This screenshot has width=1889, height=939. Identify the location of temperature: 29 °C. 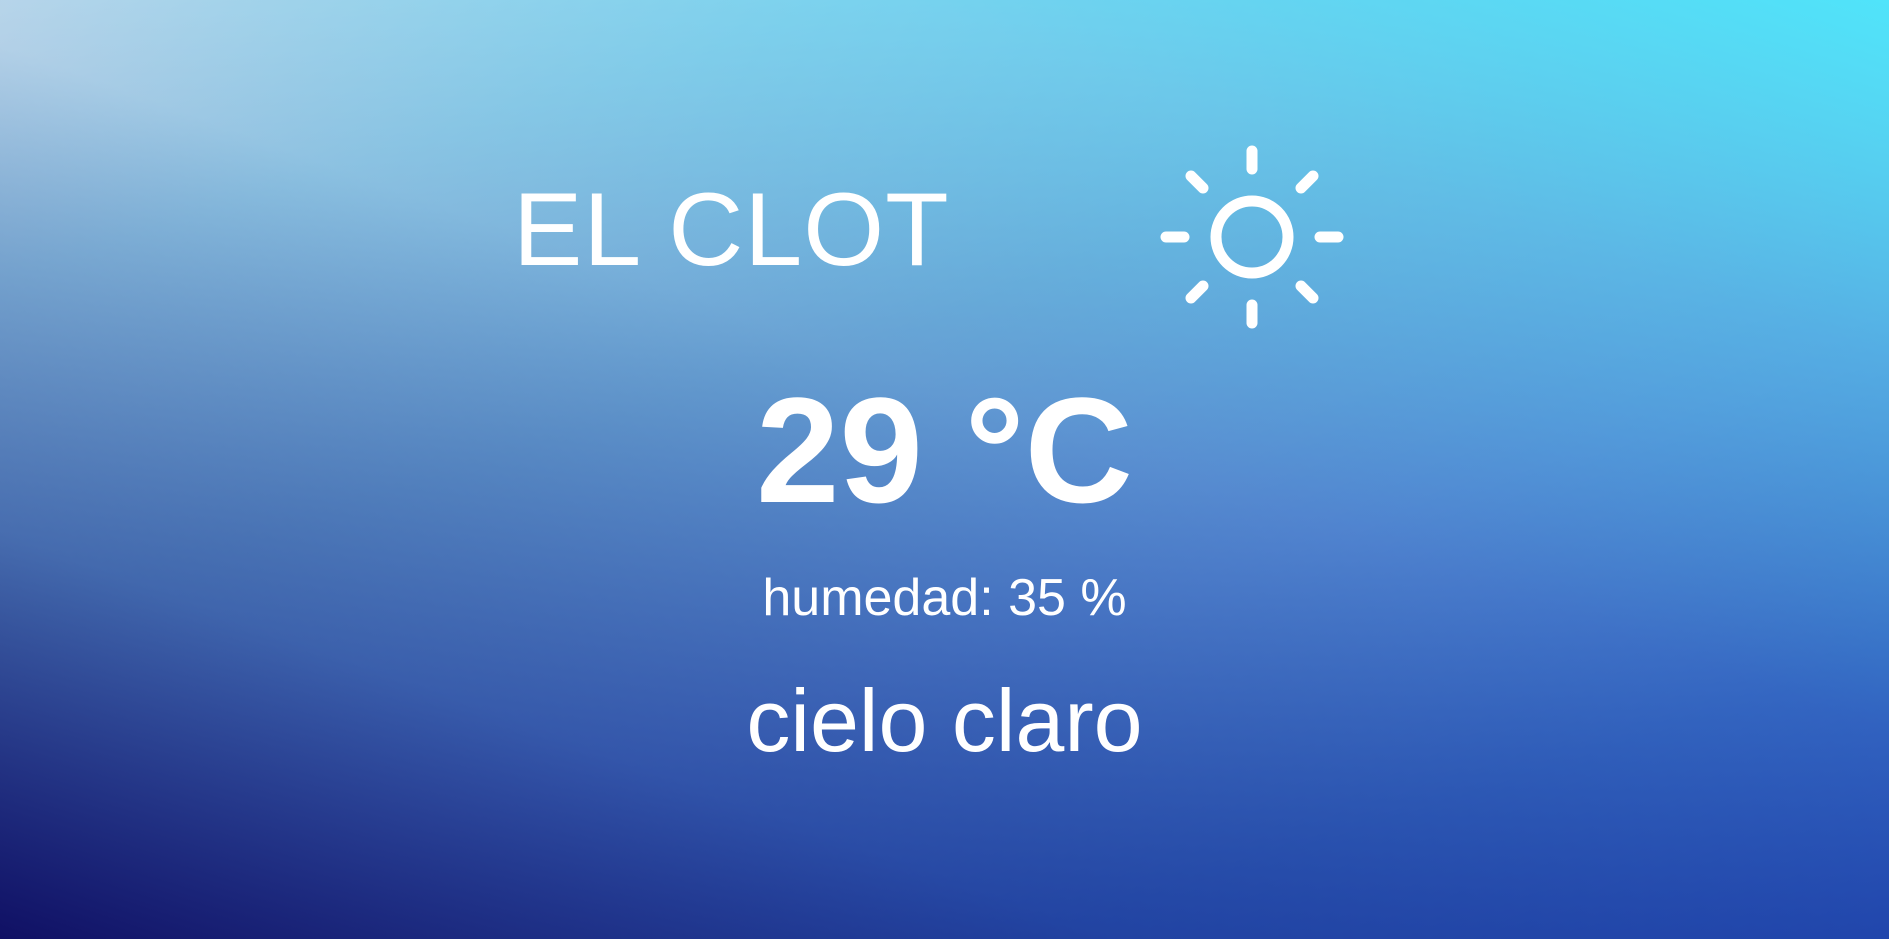
(944, 450).